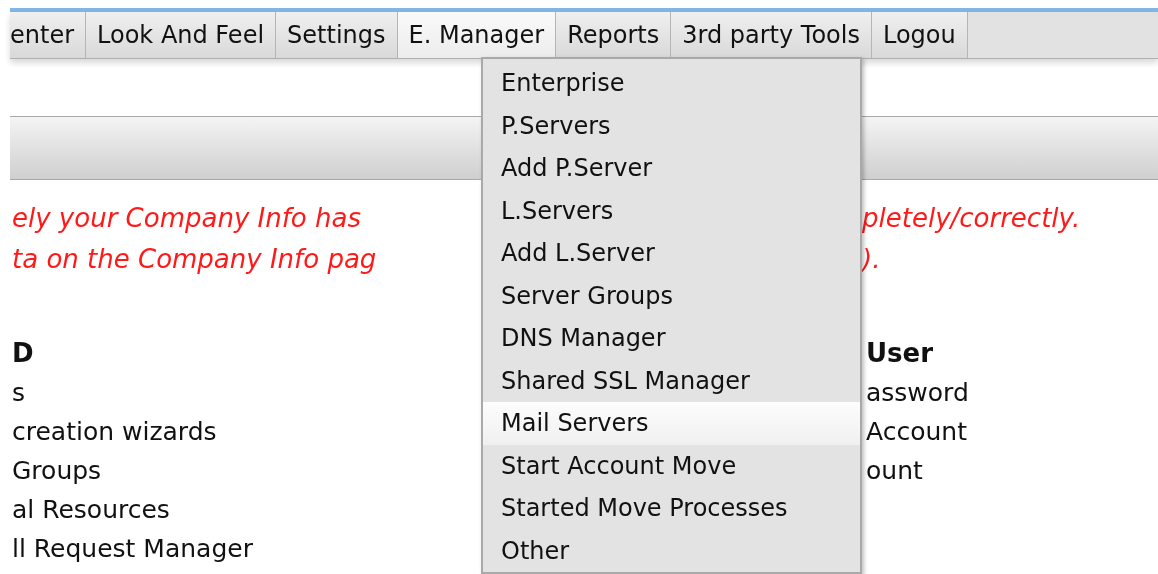  What do you see at coordinates (671, 423) in the screenshot?
I see `menu-item: Mail Servers` at bounding box center [671, 423].